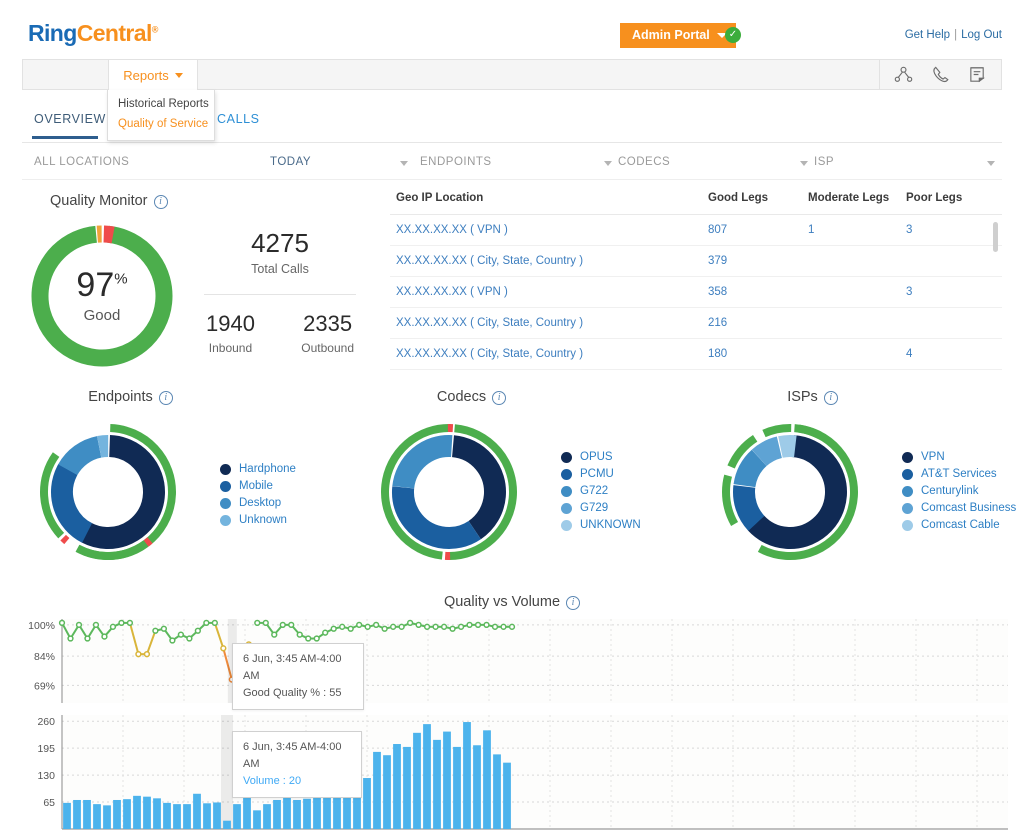  What do you see at coordinates (280, 294) in the screenshot?
I see `stats-divider` at bounding box center [280, 294].